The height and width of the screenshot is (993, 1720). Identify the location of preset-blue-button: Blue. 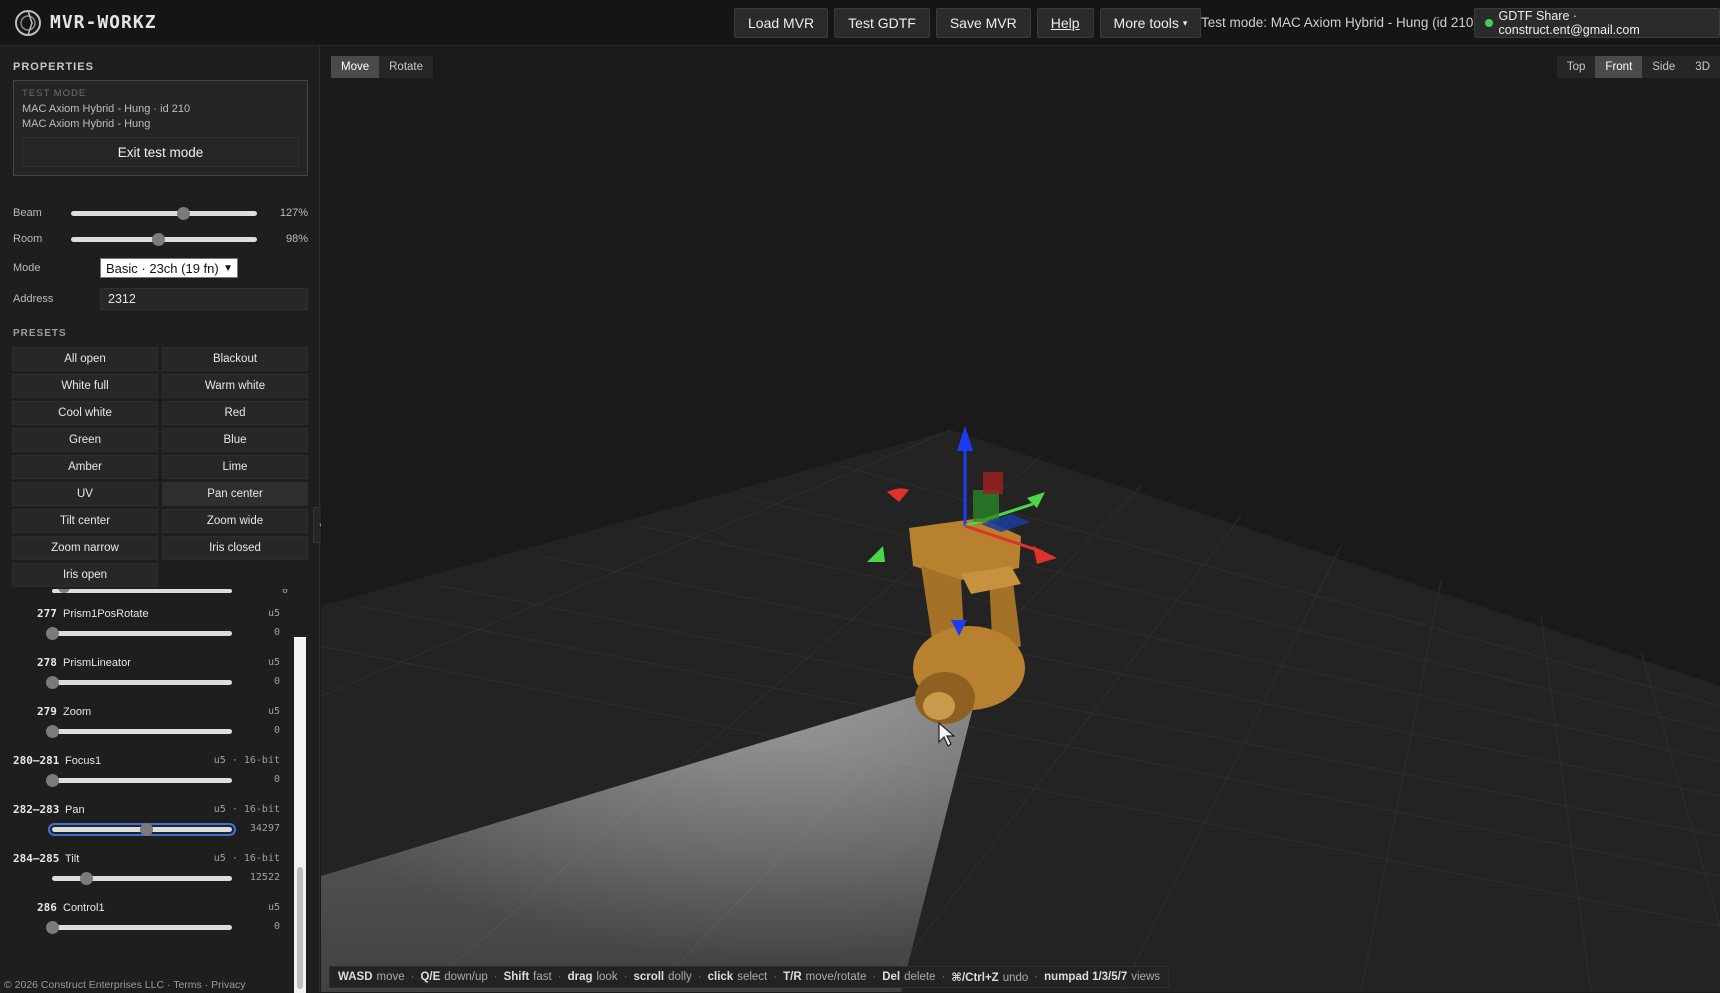
(235, 440).